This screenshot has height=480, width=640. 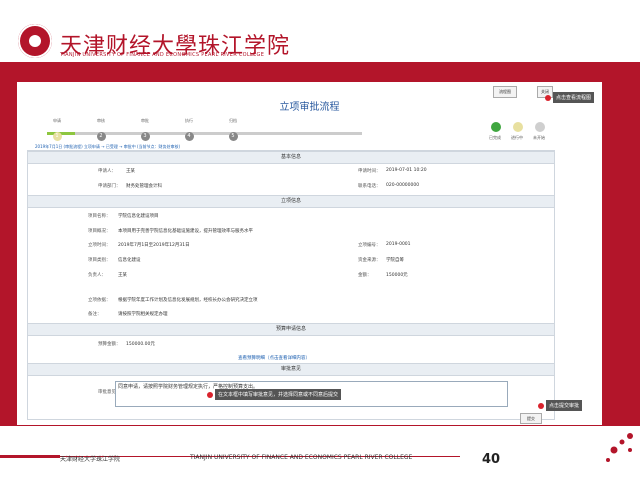 What do you see at coordinates (145, 120) in the screenshot?
I see `step-label: 审批` at bounding box center [145, 120].